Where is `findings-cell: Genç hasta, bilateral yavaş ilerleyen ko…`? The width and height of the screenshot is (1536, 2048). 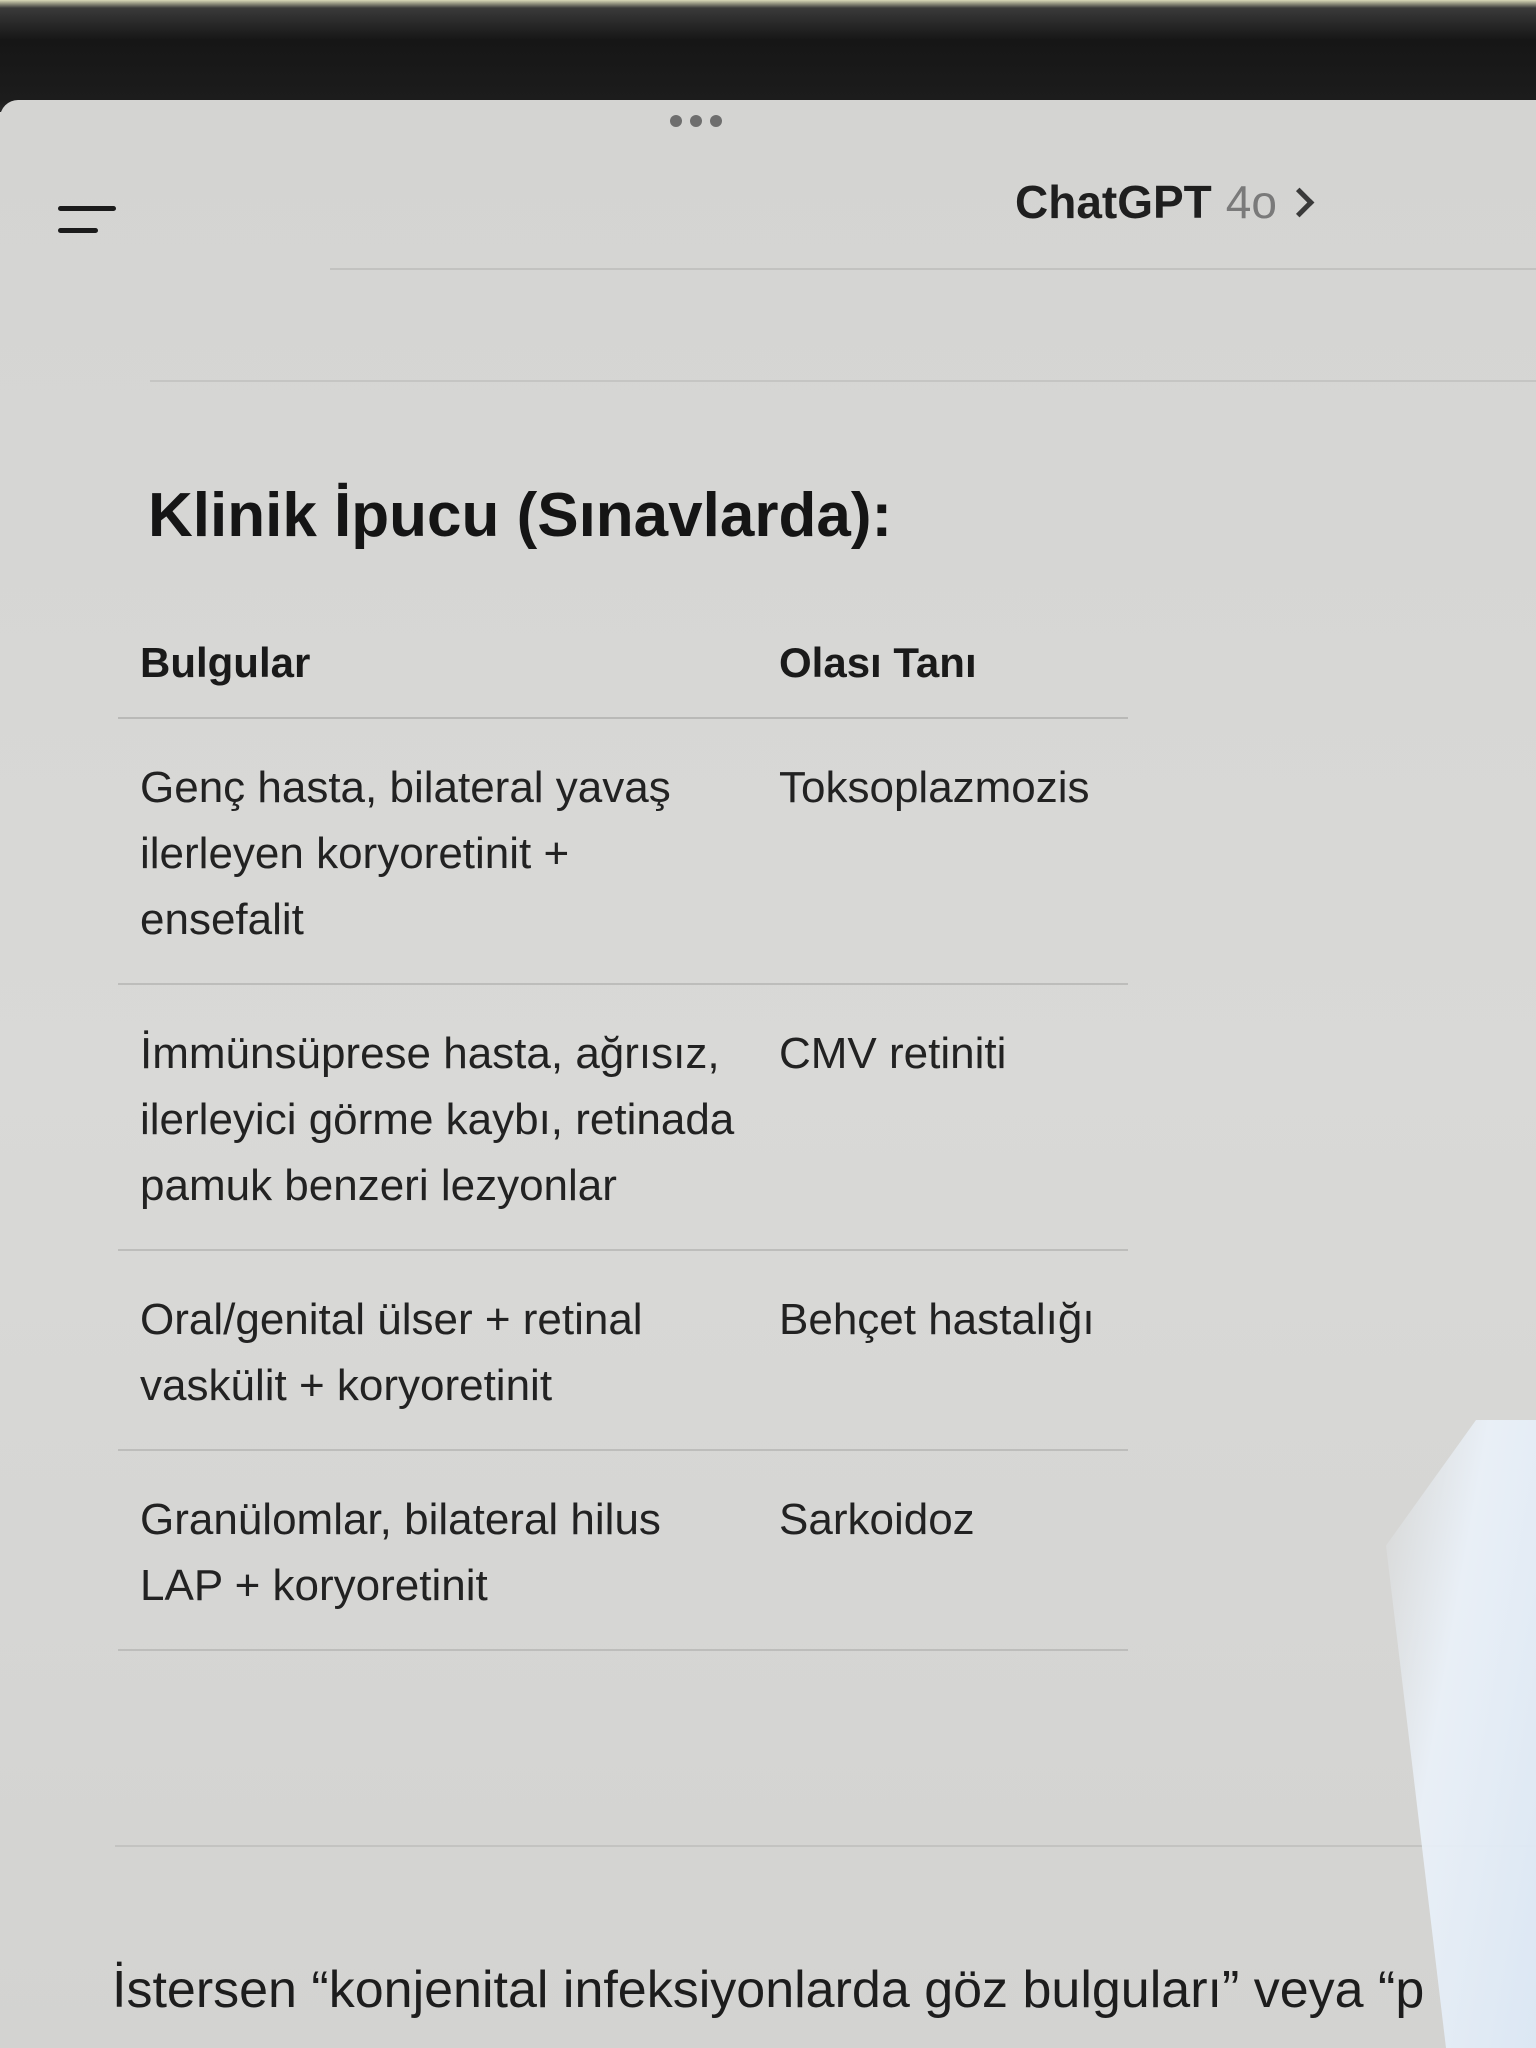 findings-cell: Genç hasta, bilateral yavaş ilerleyen ko… is located at coordinates (437, 851).